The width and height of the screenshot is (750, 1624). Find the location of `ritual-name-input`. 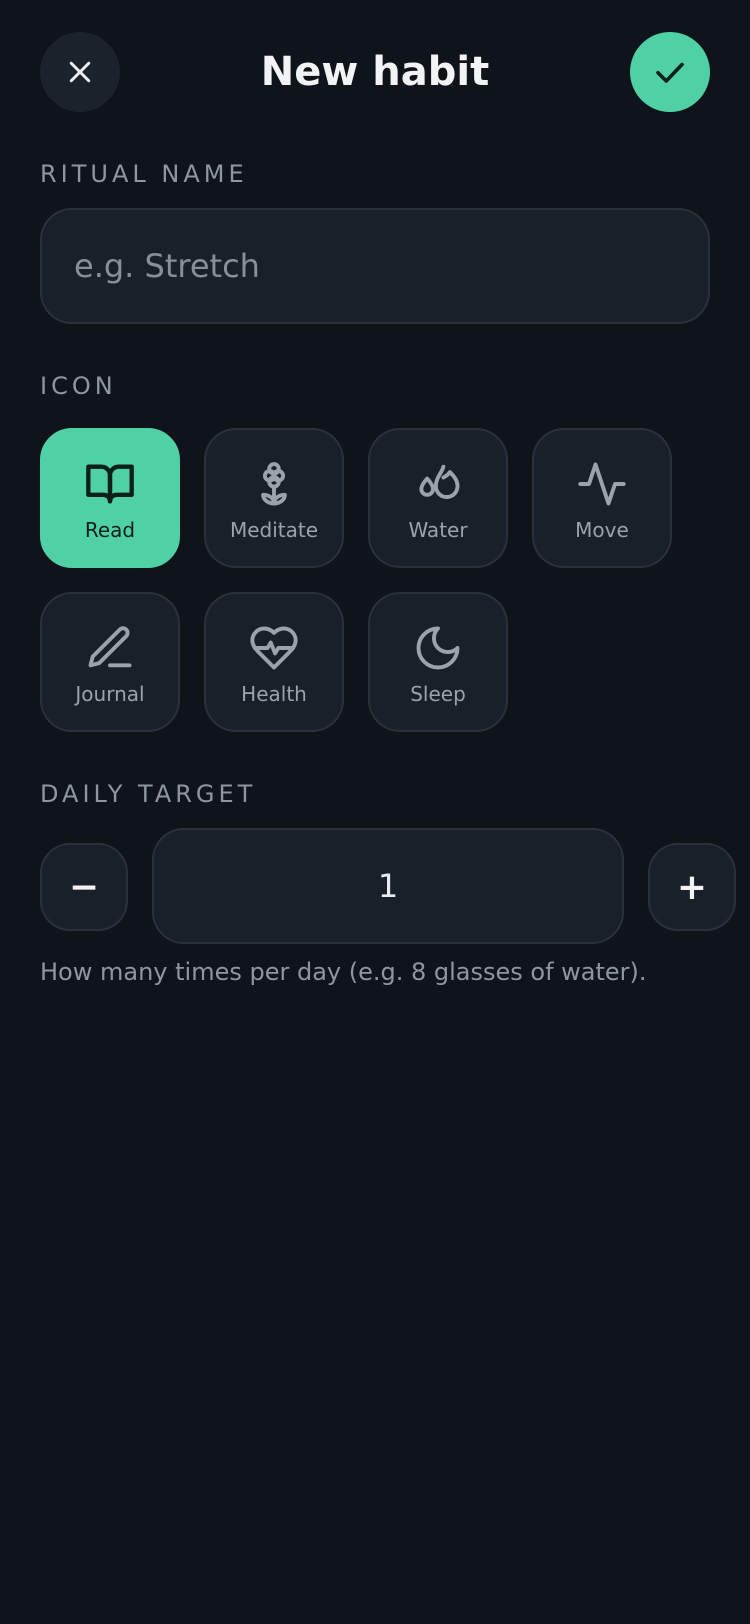

ritual-name-input is located at coordinates (375, 266).